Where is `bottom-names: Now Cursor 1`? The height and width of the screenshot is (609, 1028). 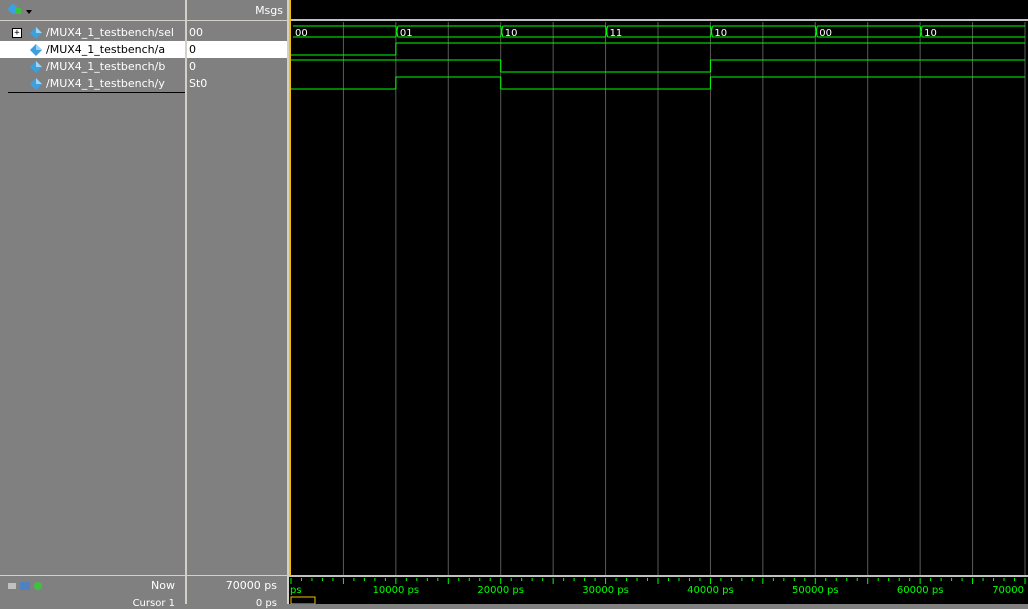
bottom-names: Now Cursor 1 is located at coordinates (92, 592).